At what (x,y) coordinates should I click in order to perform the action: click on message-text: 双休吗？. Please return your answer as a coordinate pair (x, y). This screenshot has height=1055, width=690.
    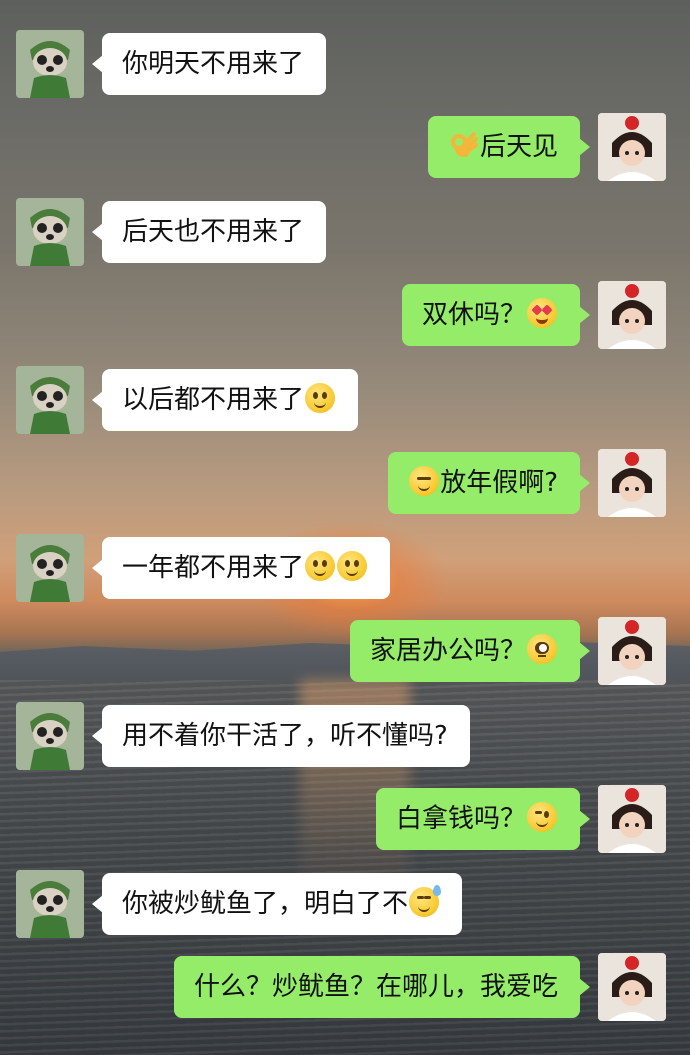
    Looking at the image, I should click on (473, 315).